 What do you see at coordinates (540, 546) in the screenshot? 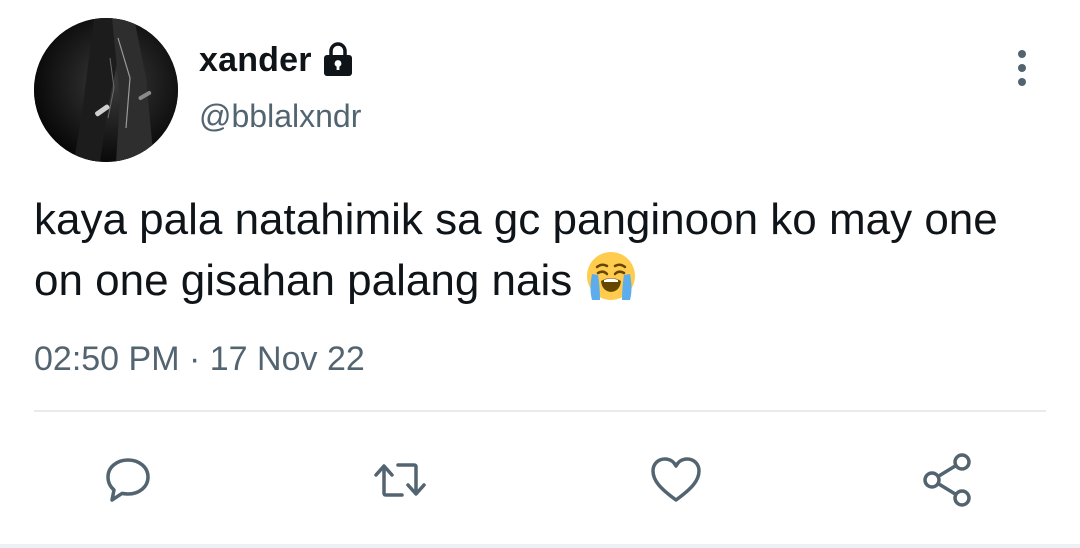
I see `bottom-border` at bounding box center [540, 546].